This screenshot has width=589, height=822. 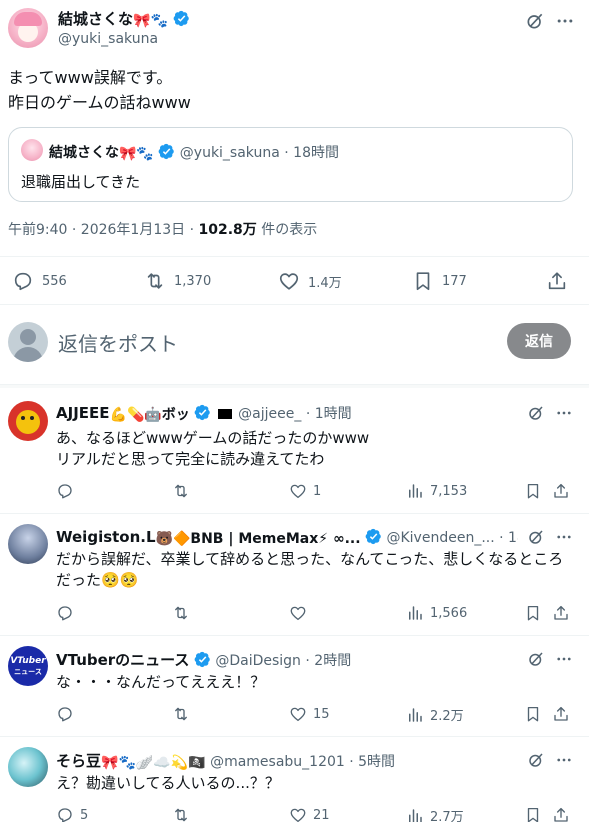 I want to click on reply-text-line1: な・・・なんだってえええ！？, so click(x=161, y=682).